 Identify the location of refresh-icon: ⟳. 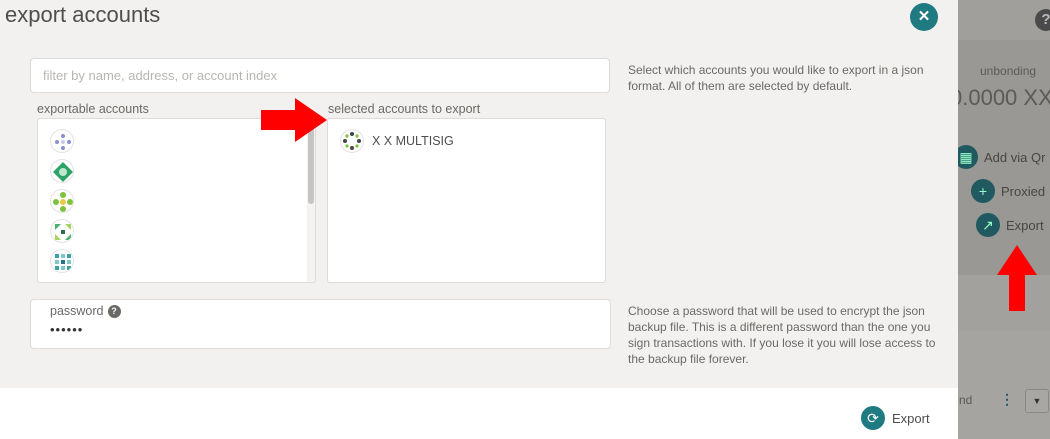
(873, 418).